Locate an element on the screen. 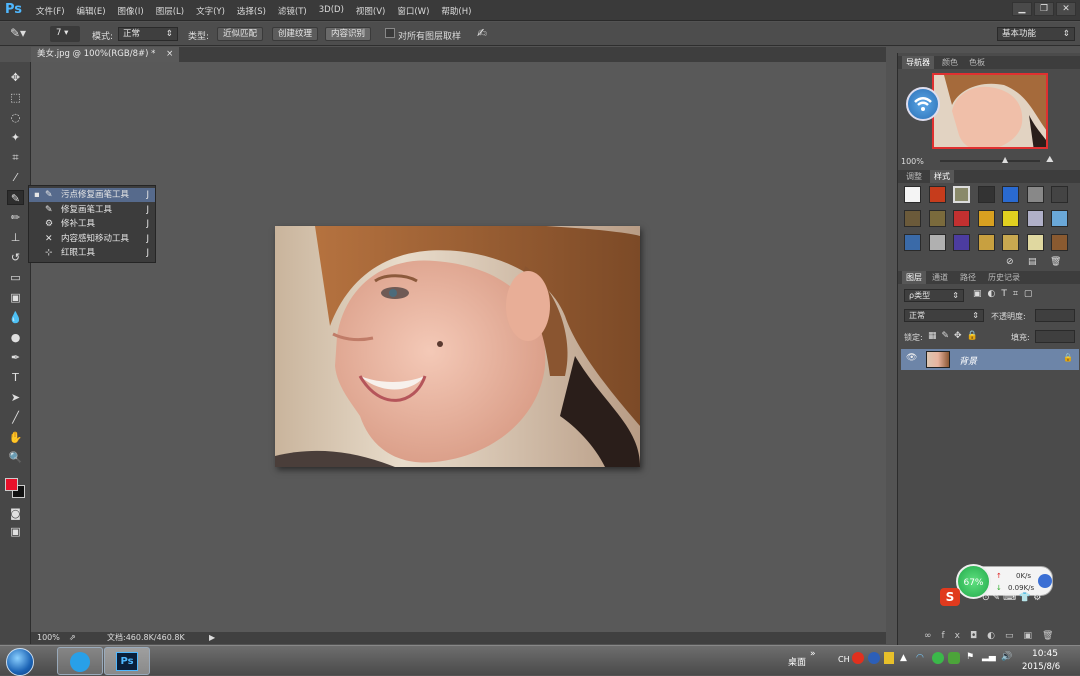 The image size is (1080, 676). document-tab: 美女.jpg @ 100%(RGB/8#) * × is located at coordinates (105, 54).